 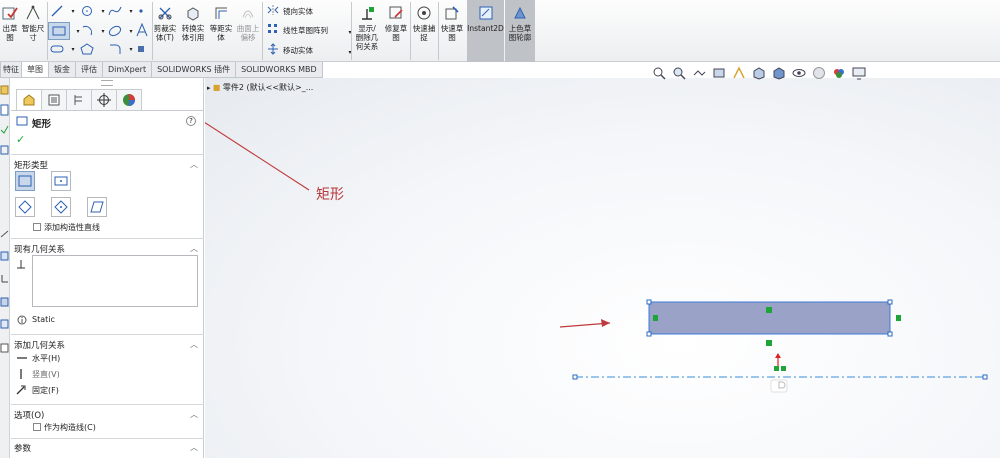 What do you see at coordinates (87, 49) in the screenshot?
I see `polygon-icon` at bounding box center [87, 49].